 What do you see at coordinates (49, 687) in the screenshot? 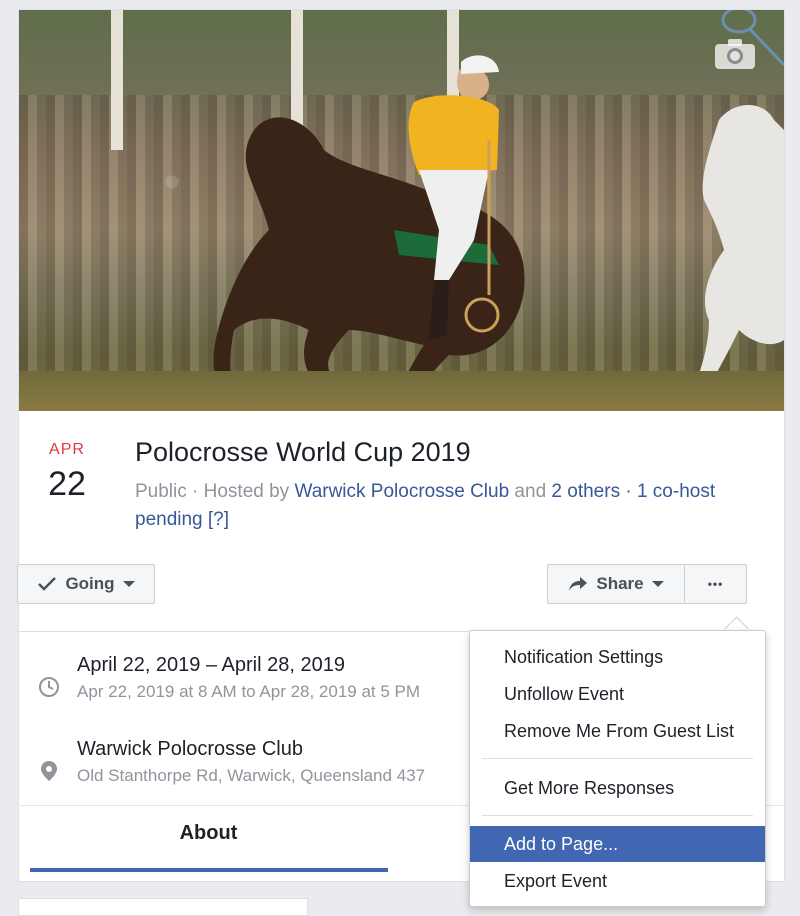
I see `clock-icon` at bounding box center [49, 687].